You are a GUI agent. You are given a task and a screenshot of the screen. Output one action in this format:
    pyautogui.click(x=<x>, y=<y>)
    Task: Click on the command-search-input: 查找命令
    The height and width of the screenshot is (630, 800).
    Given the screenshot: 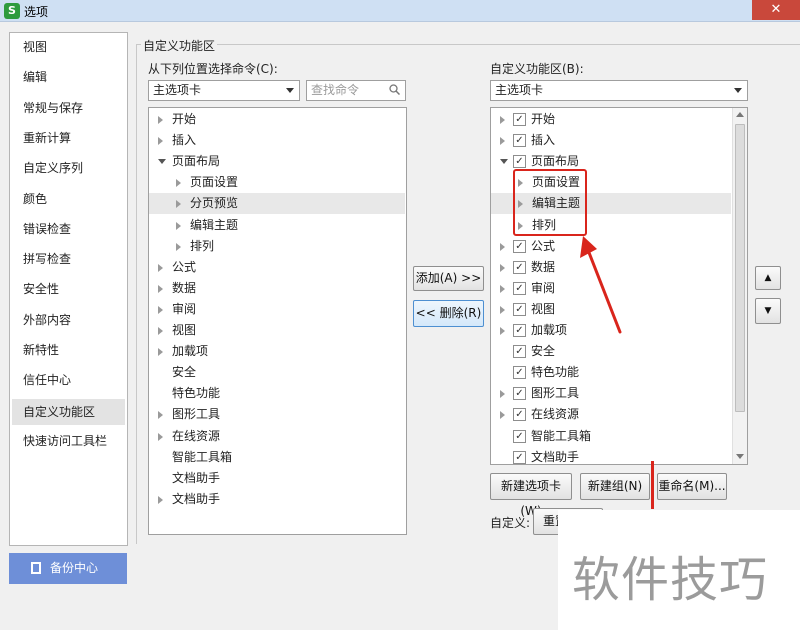 What is the action you would take?
    pyautogui.click(x=356, y=90)
    